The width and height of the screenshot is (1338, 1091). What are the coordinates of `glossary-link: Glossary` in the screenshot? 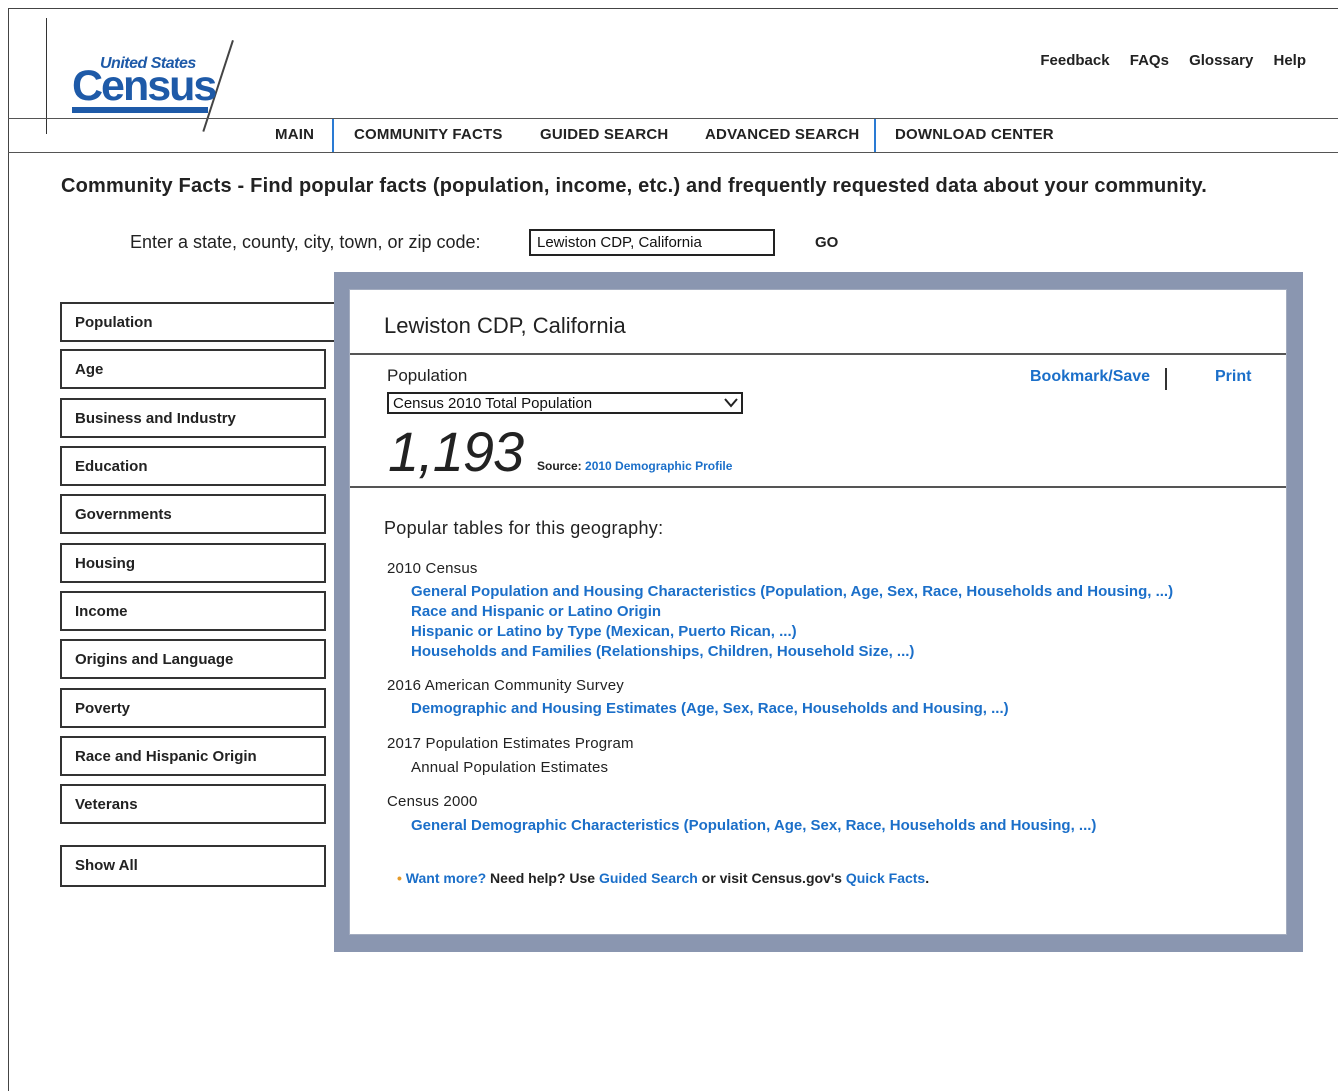 It's located at (1221, 60).